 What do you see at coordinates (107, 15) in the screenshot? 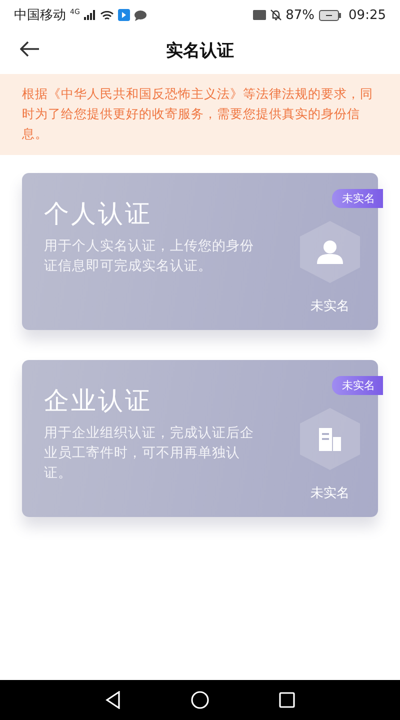
I see `wifi-icon` at bounding box center [107, 15].